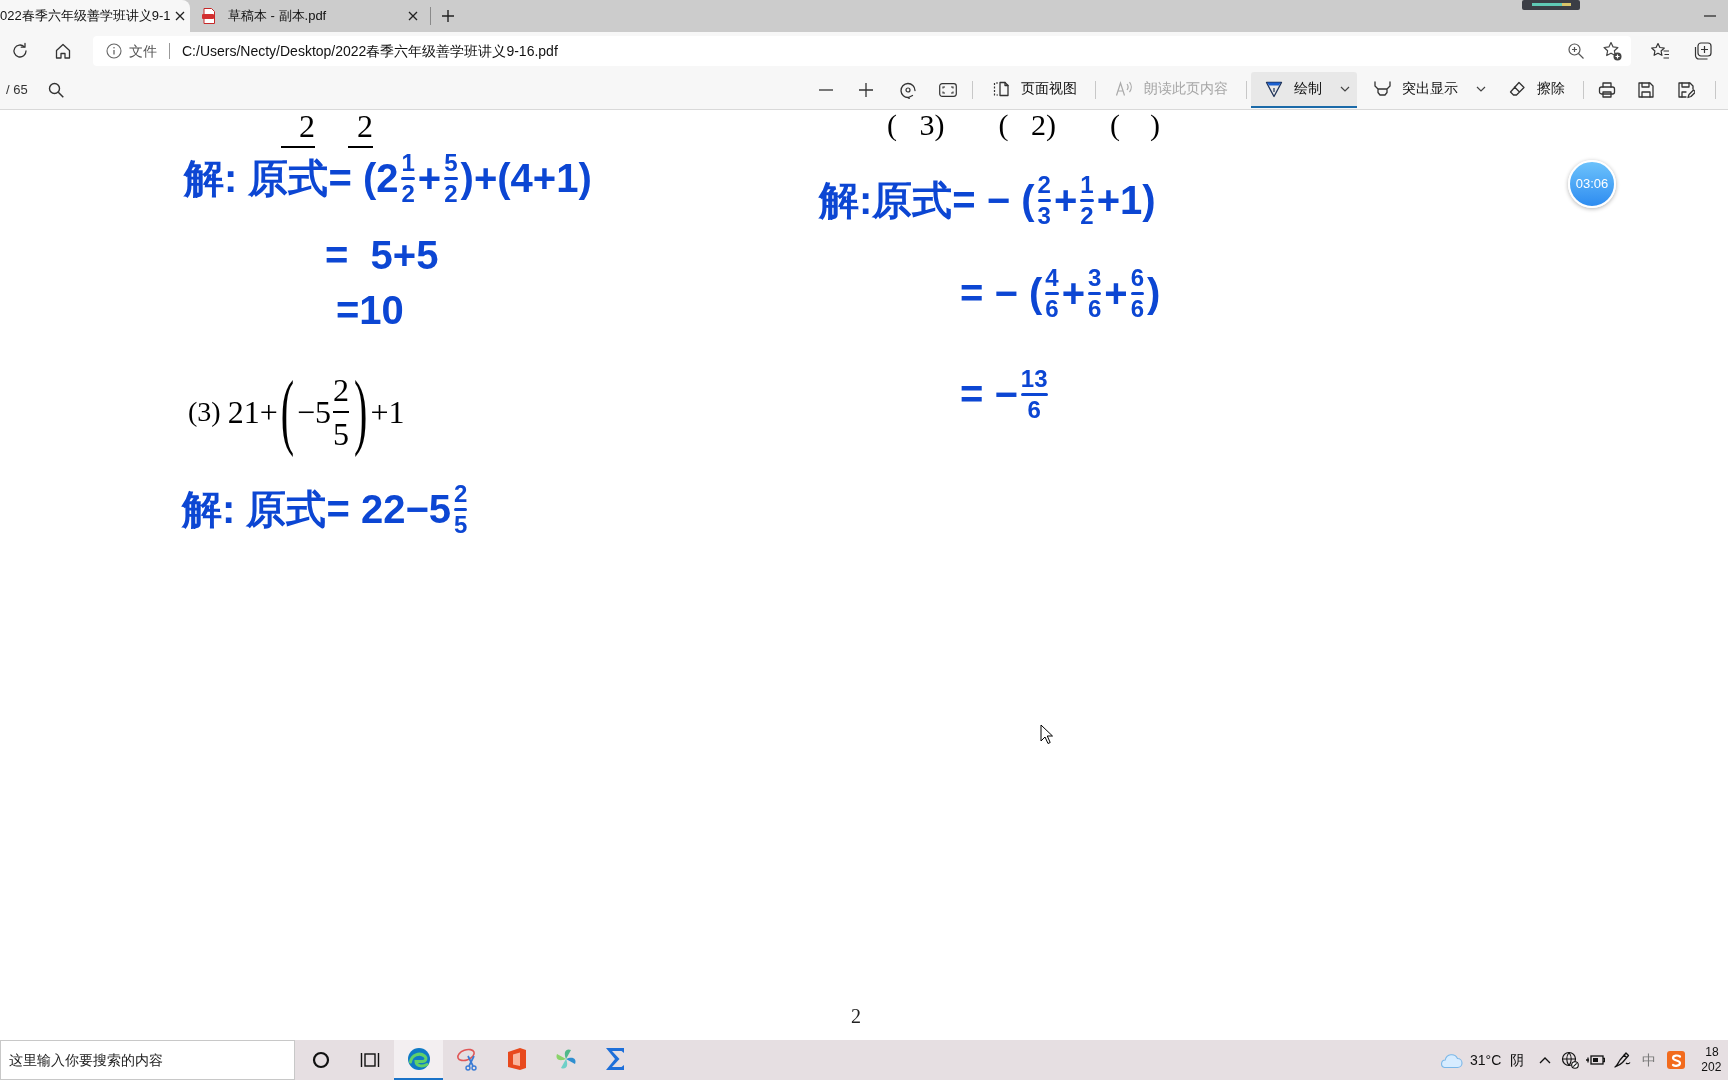 This screenshot has height=1080, width=1728. I want to click on floppy-icon, so click(1646, 89).